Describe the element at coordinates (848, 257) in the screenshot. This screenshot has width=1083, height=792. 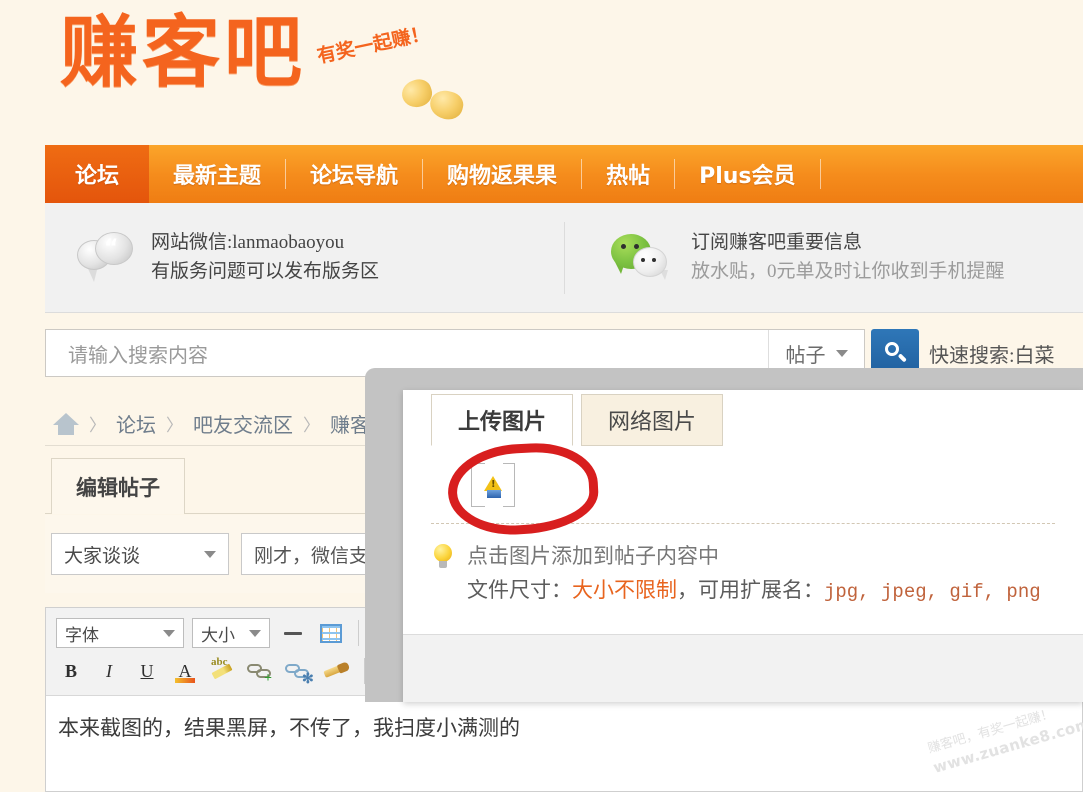
I see `info-text-group: 订阅赚客吧重要信息 放水贴，0元单及时让你收到手机提醒` at that location.